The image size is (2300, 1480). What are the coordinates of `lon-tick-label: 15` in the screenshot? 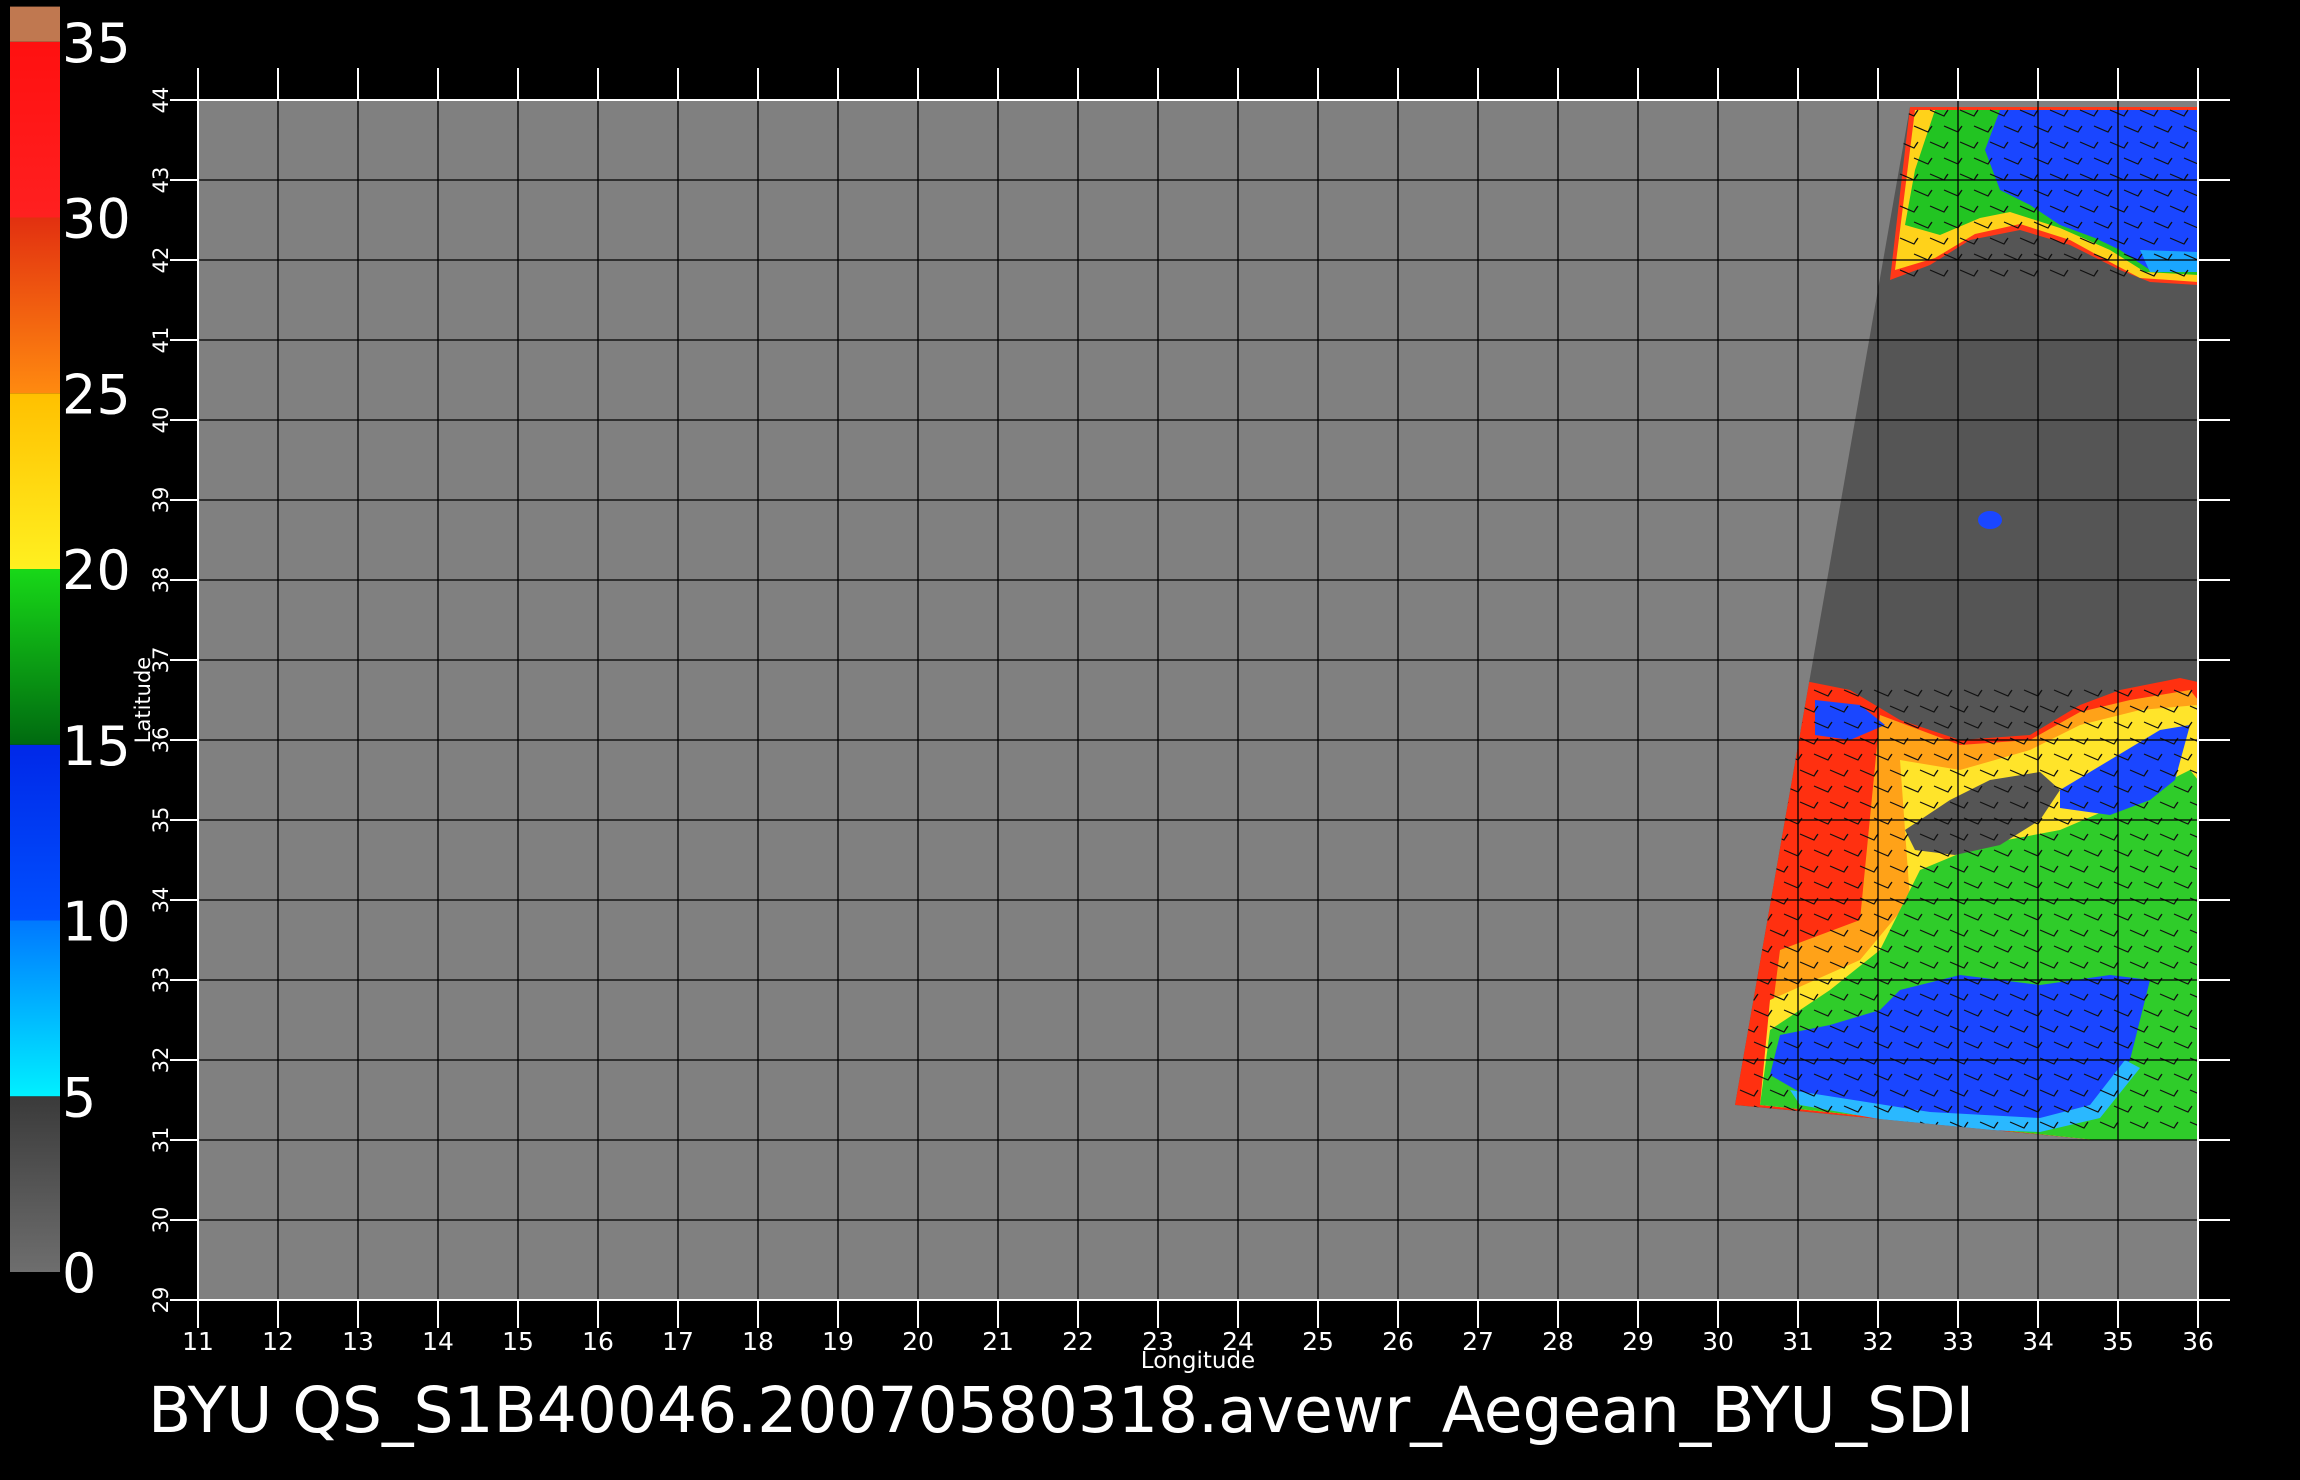 It's located at (518, 1341).